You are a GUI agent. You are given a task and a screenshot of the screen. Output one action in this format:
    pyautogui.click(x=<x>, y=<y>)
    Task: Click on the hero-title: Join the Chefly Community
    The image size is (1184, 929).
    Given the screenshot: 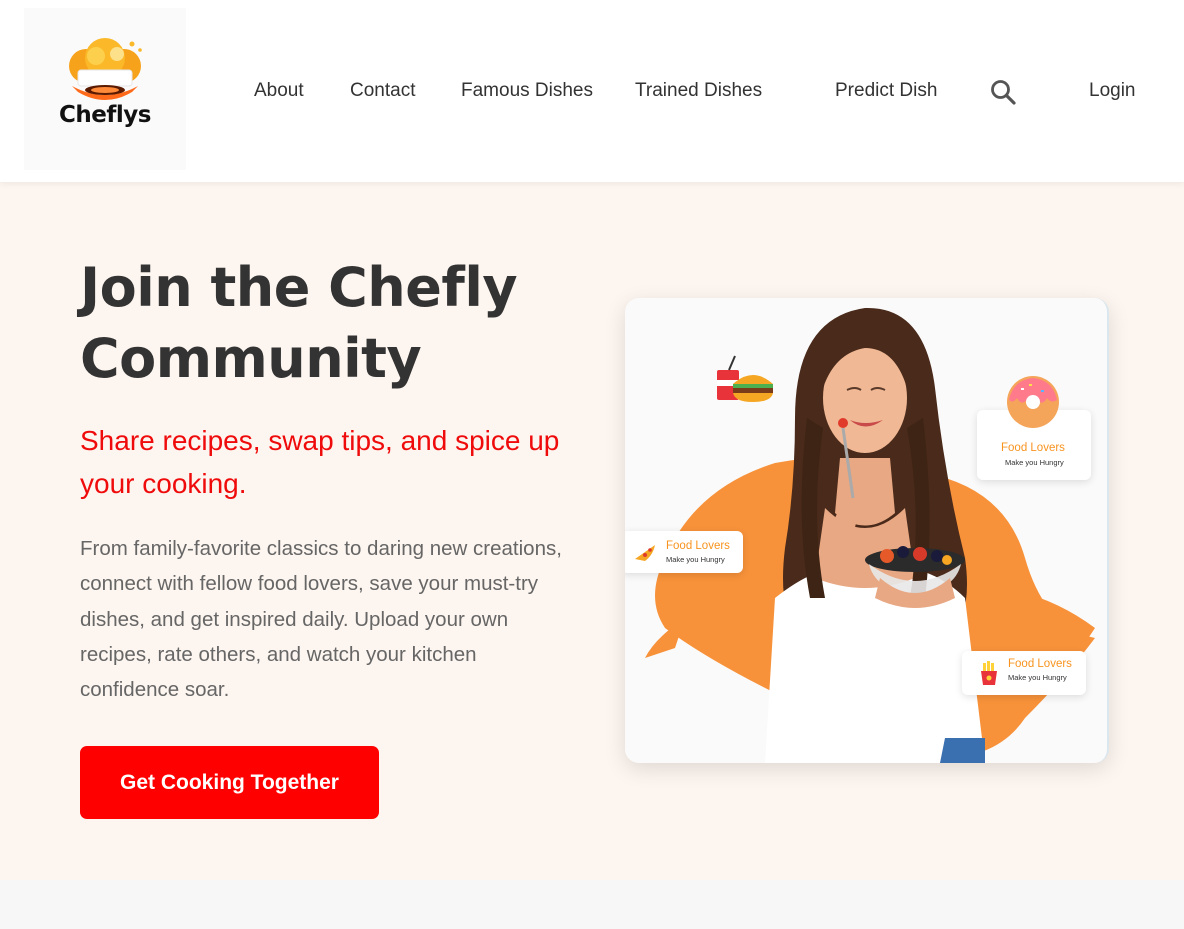 What is the action you would take?
    pyautogui.click(x=299, y=323)
    